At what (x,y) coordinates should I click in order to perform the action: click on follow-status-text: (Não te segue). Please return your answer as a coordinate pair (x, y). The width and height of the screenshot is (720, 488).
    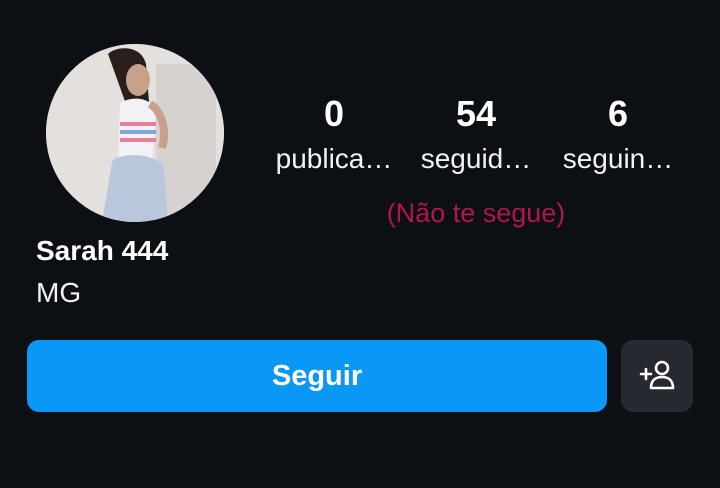
    Looking at the image, I should click on (476, 213).